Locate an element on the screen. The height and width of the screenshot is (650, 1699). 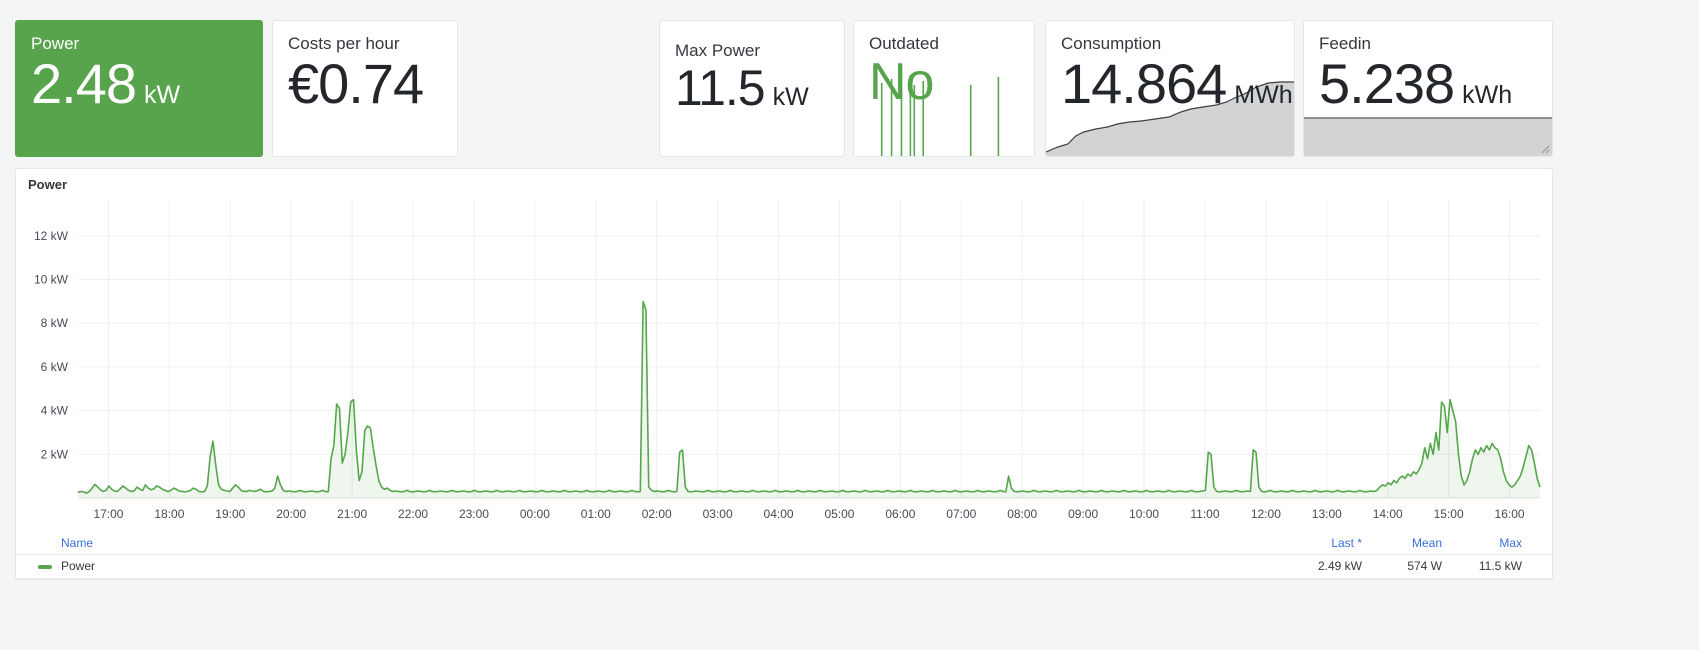
legend-header-row: Name Last * Mean Max is located at coordinates (784, 544).